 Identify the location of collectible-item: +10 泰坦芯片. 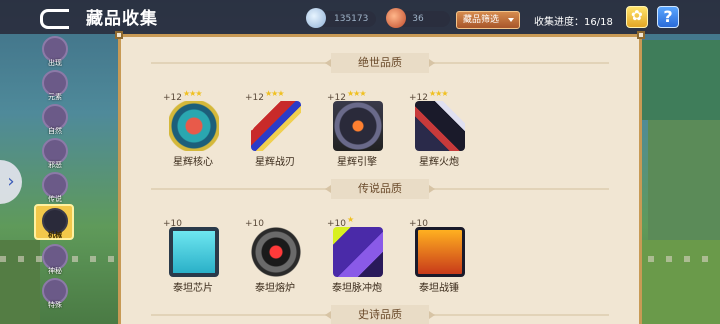
(183, 265).